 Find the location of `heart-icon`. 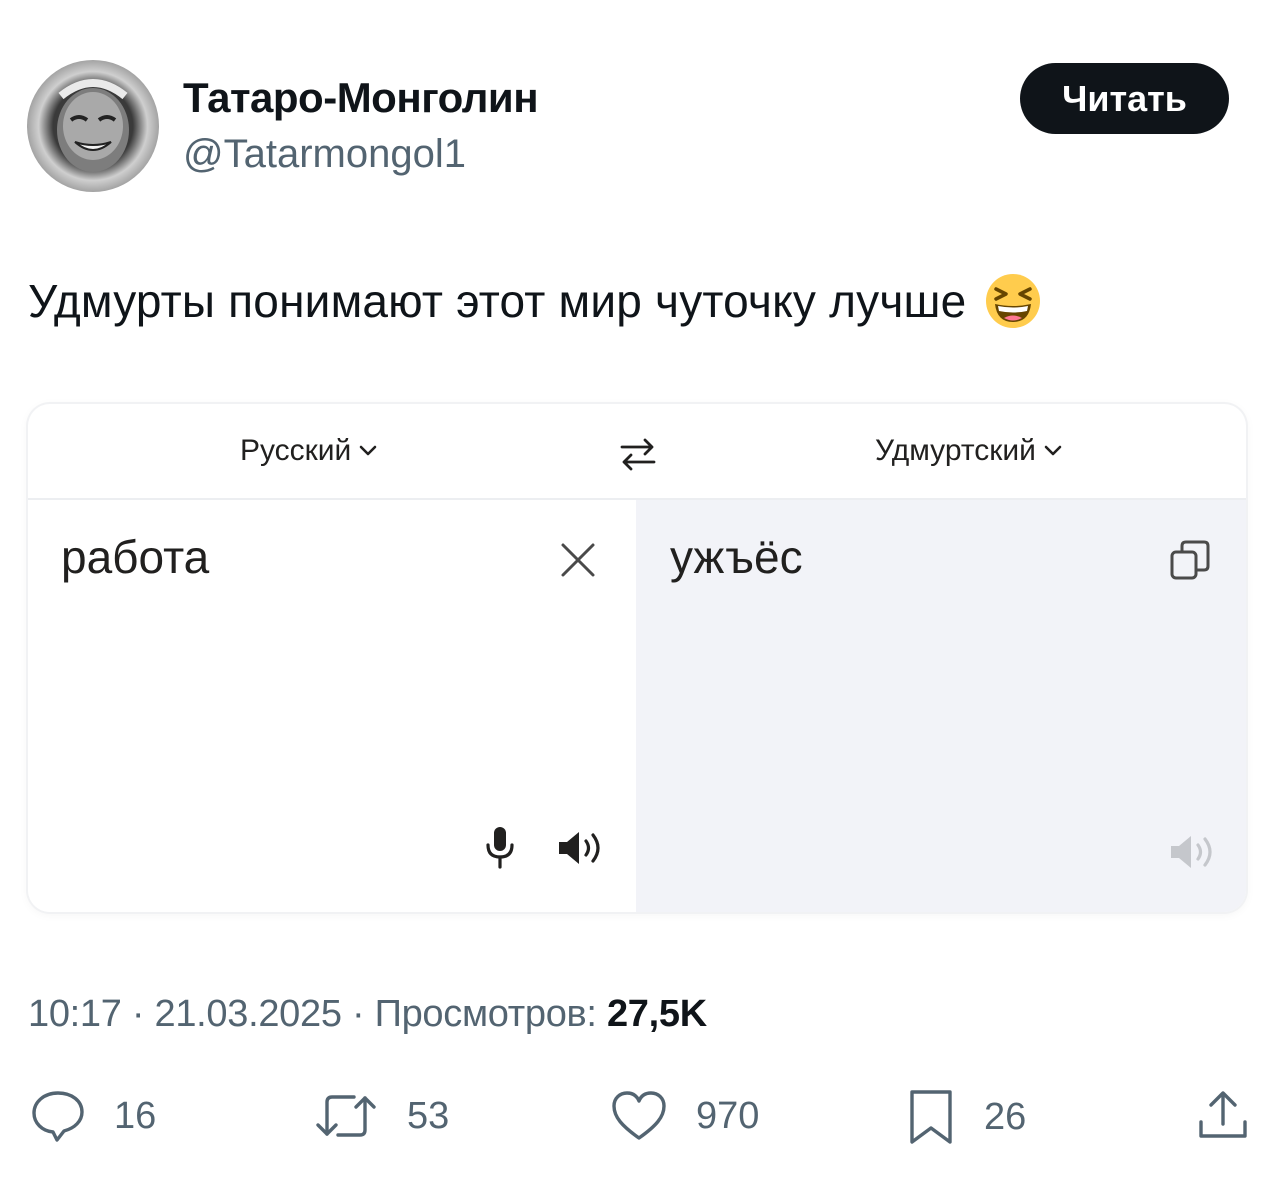

heart-icon is located at coordinates (639, 1115).